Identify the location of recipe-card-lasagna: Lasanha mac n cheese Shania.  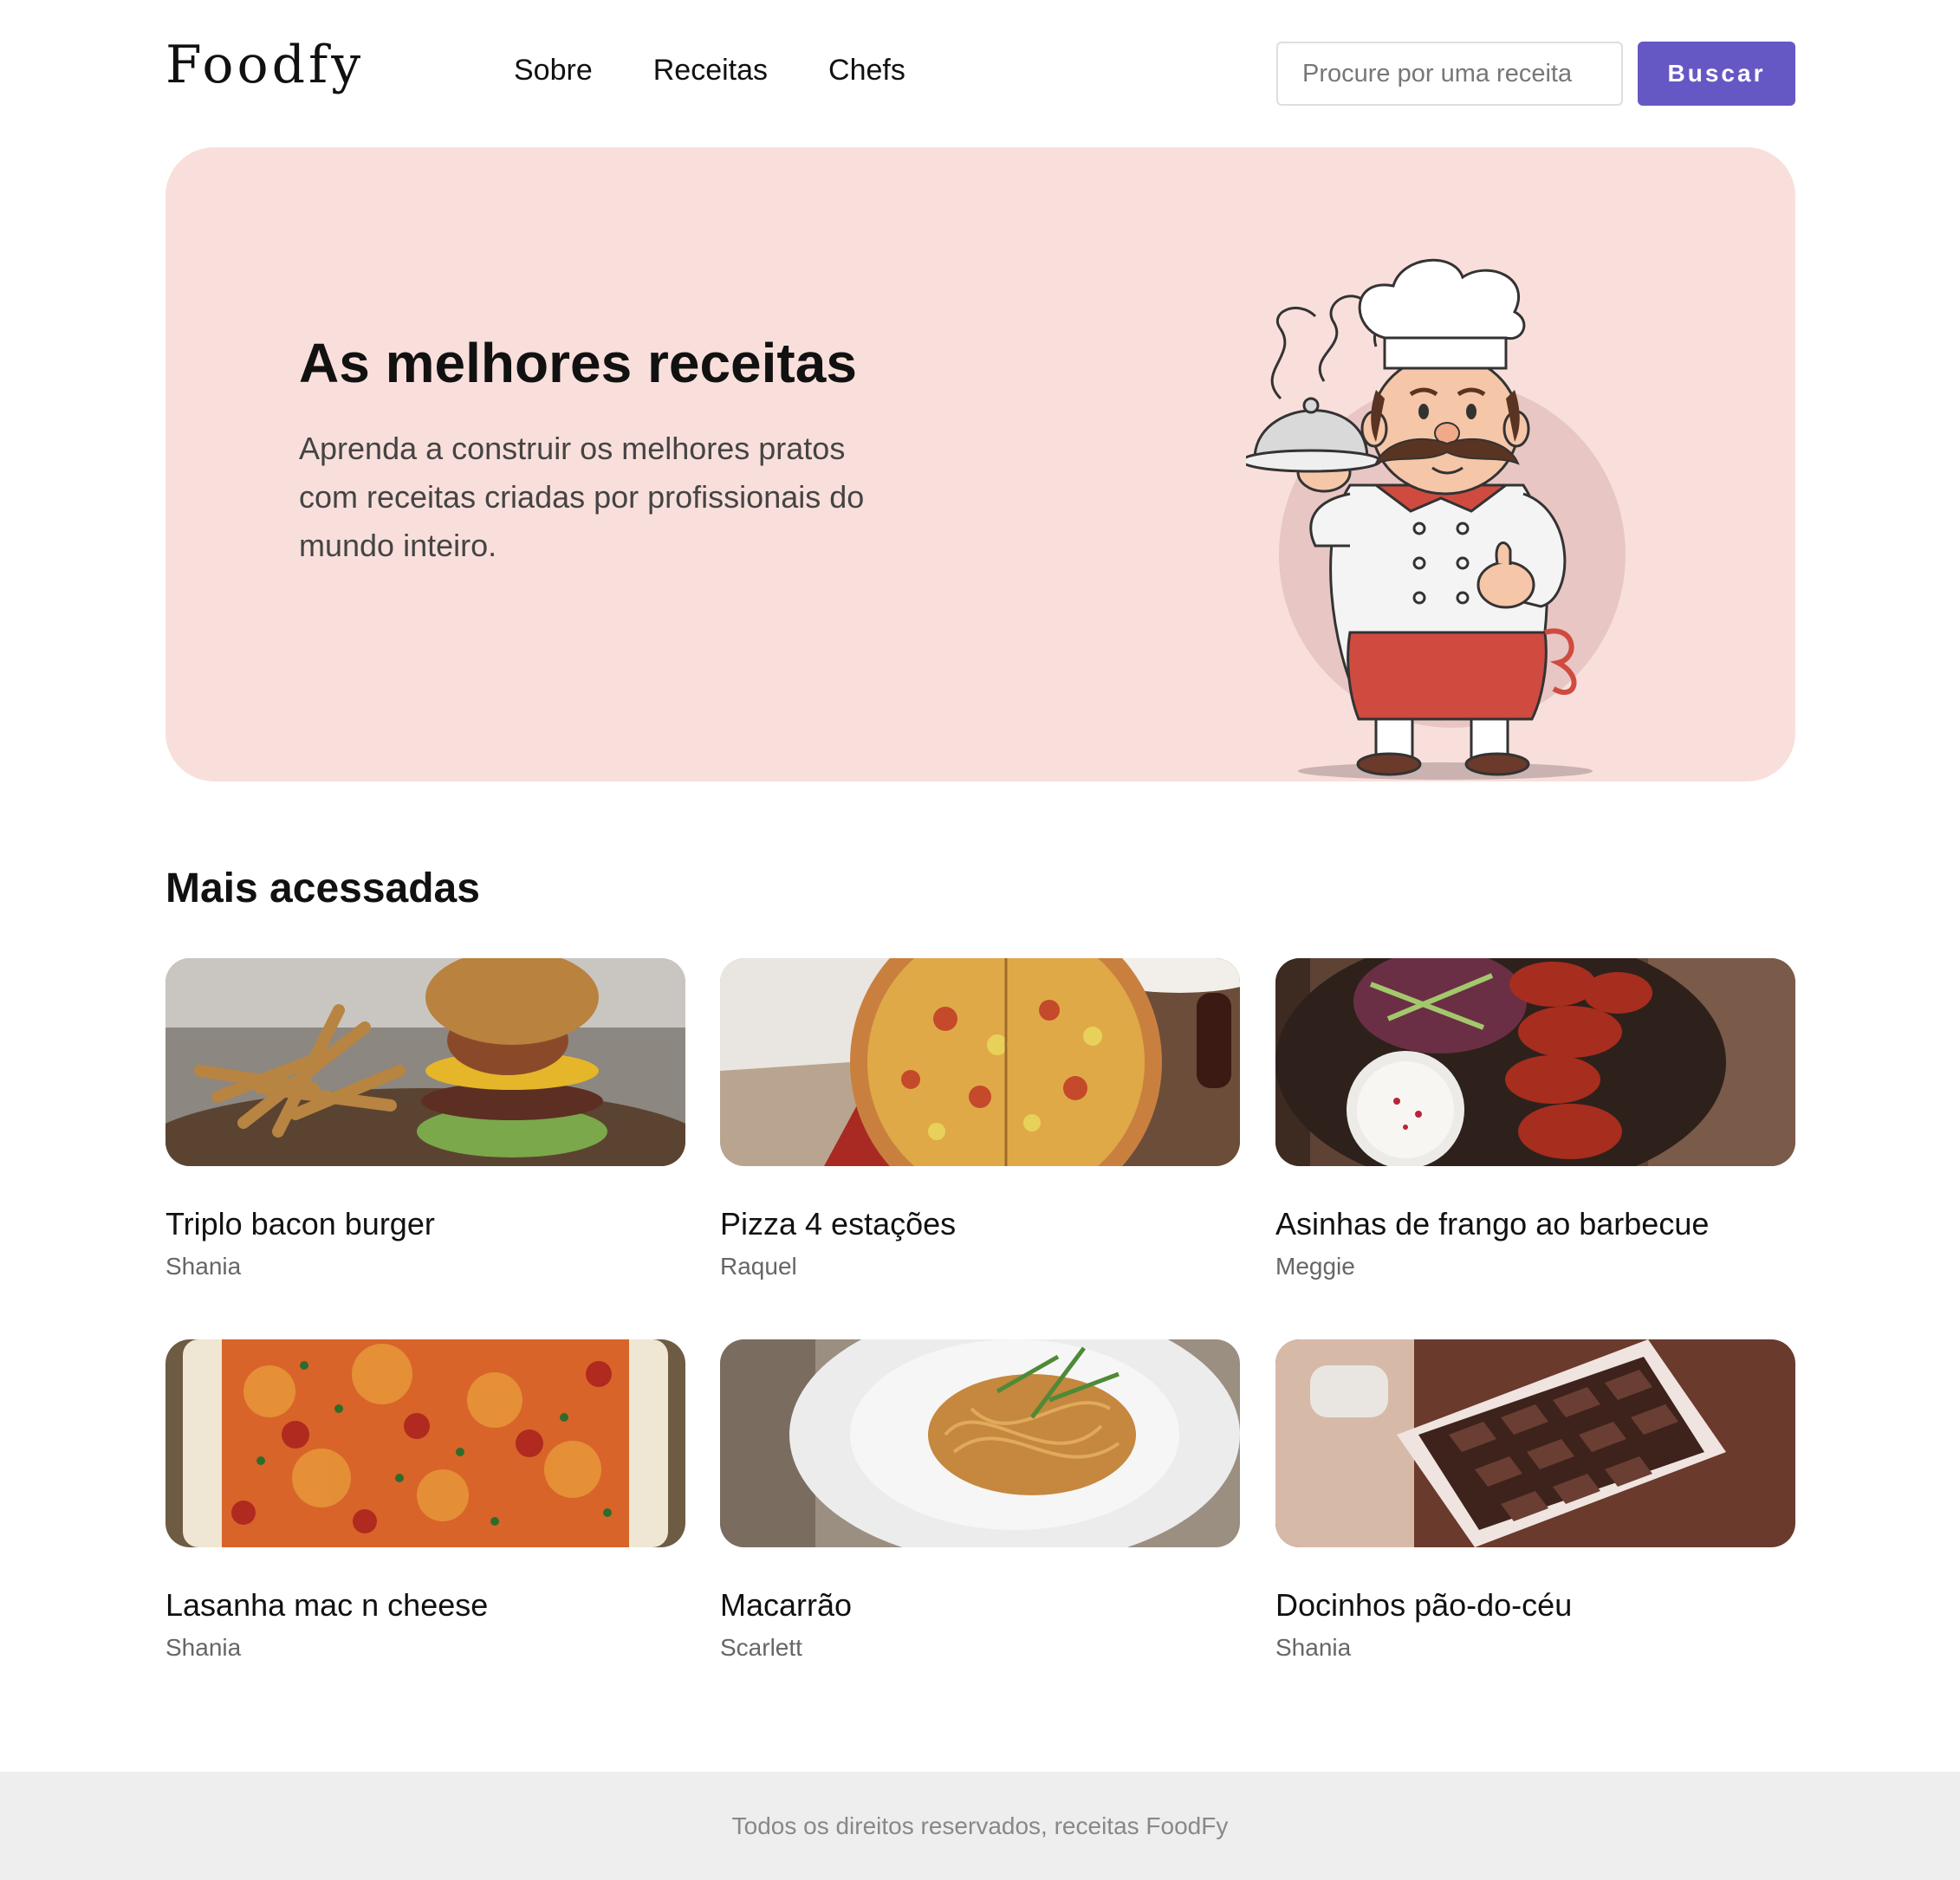
(425, 1512).